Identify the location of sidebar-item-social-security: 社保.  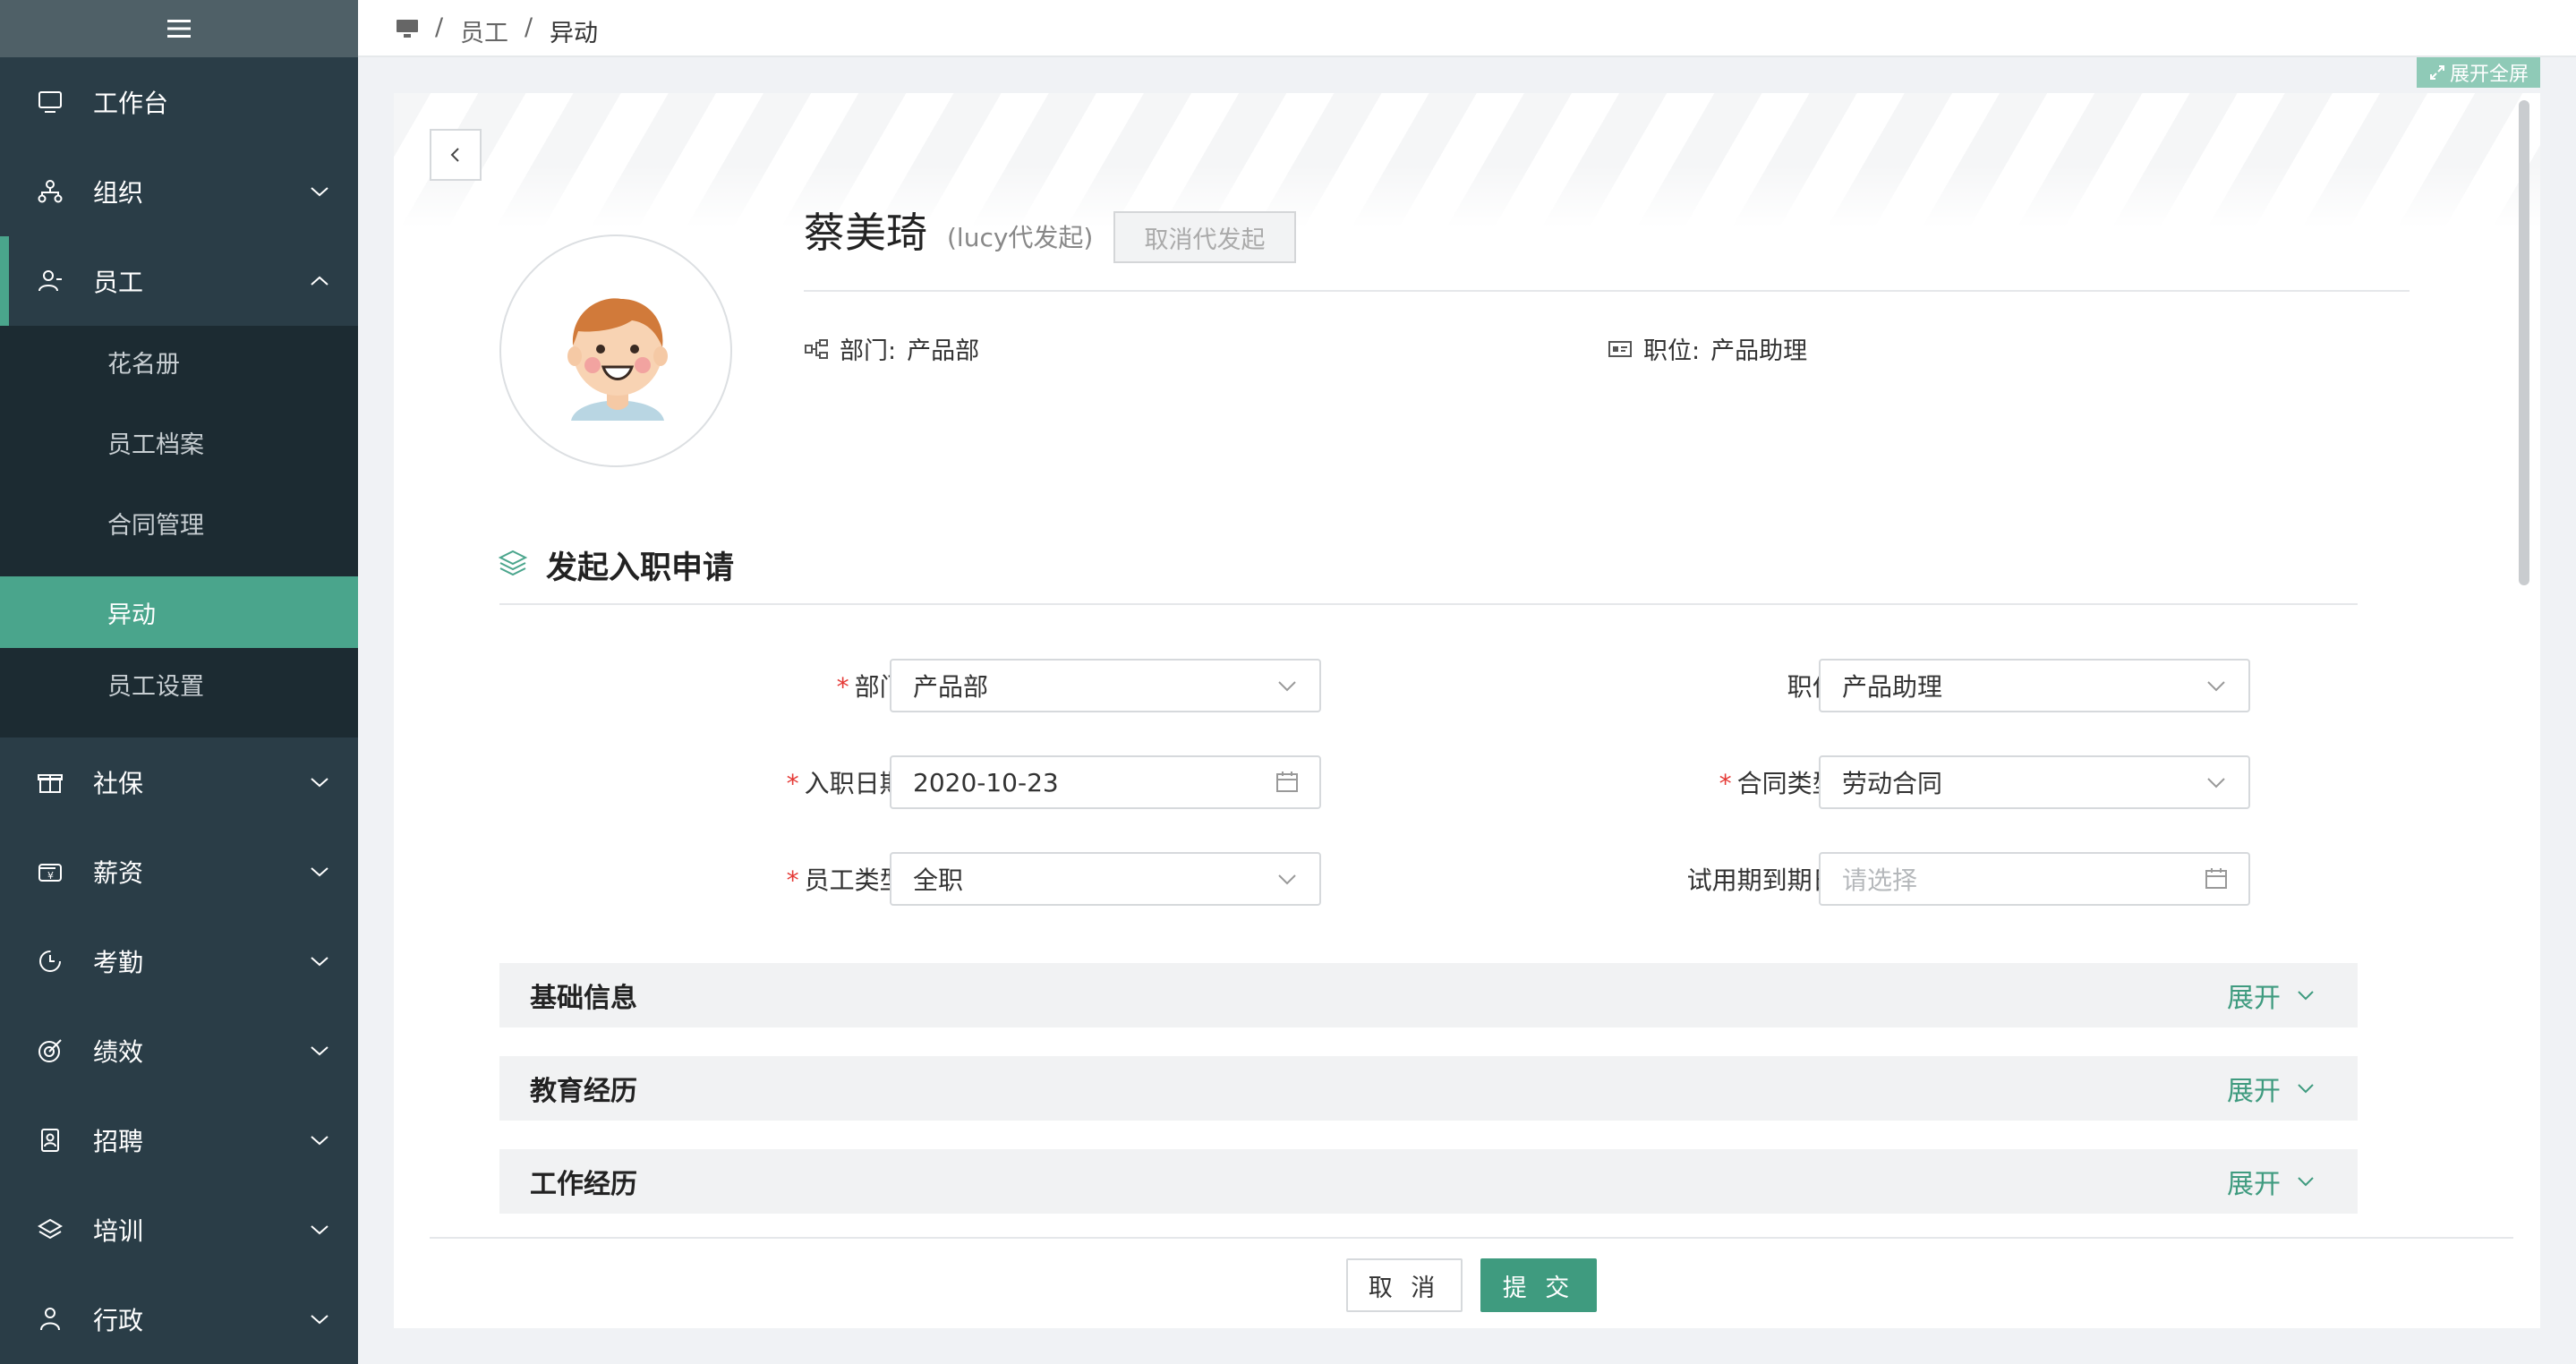
(179, 782).